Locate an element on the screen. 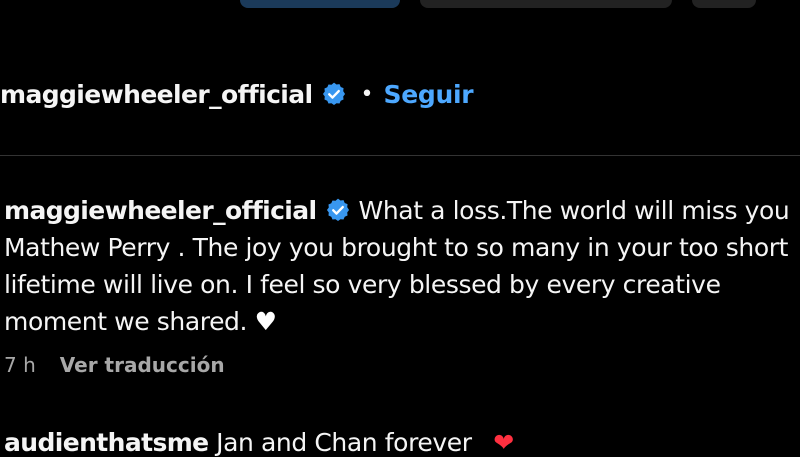 This screenshot has width=800, height=457. comment-text-line: moment we shared. is located at coordinates (126, 321).